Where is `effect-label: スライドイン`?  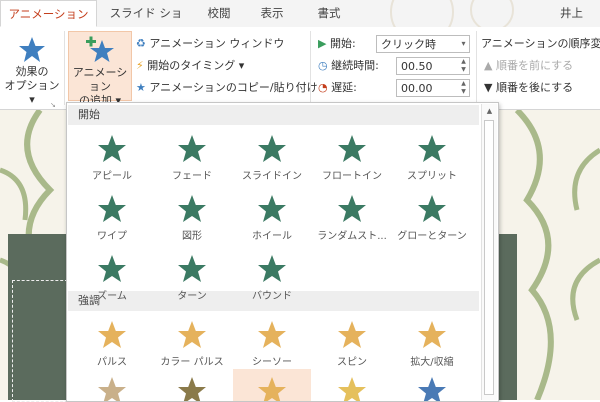 effect-label: スライドイン is located at coordinates (272, 176).